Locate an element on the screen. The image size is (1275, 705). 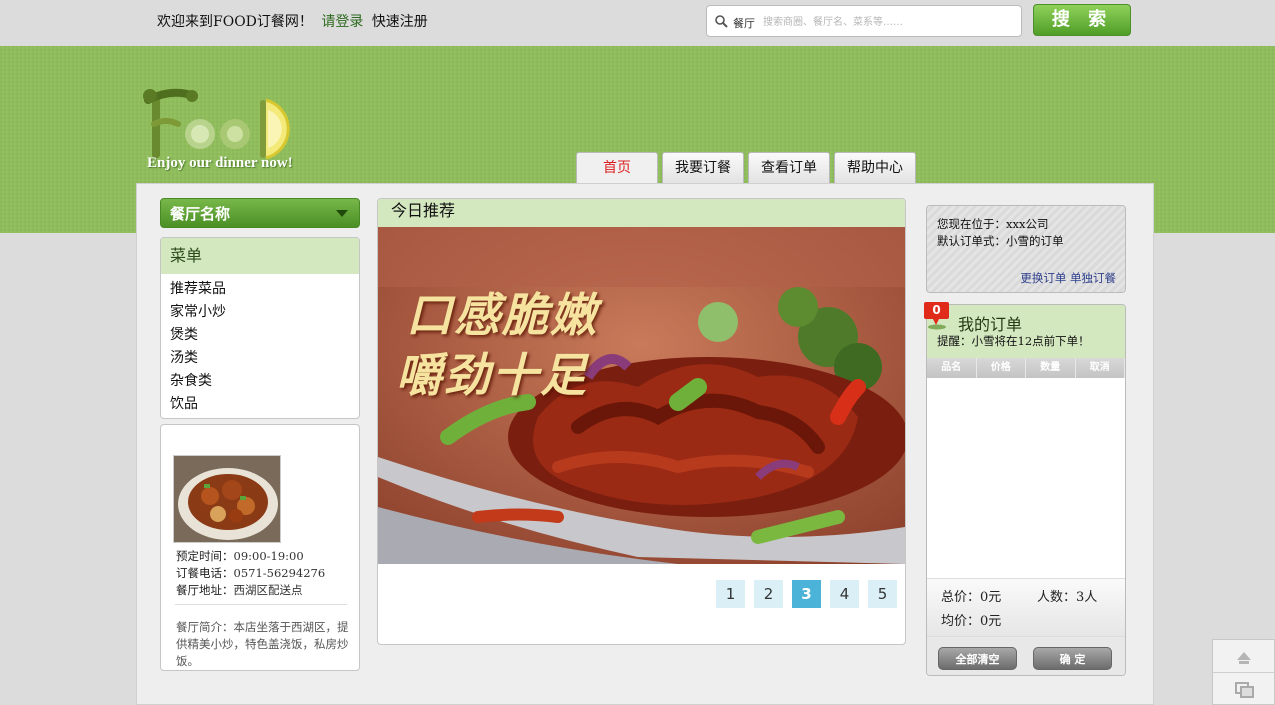
pager-page-5: 5 is located at coordinates (882, 594).